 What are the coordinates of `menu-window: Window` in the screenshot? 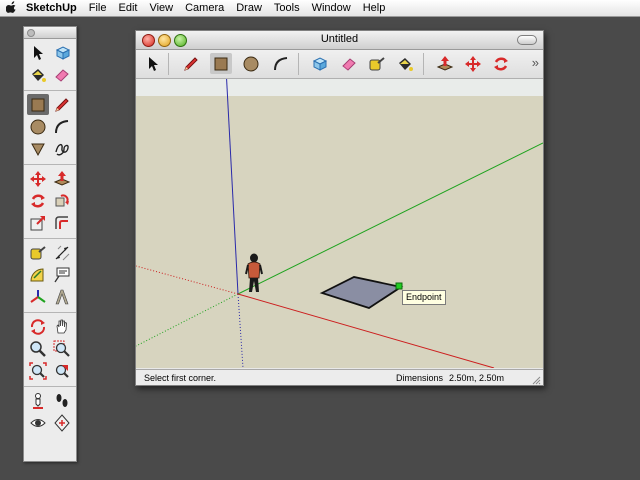 It's located at (331, 8).